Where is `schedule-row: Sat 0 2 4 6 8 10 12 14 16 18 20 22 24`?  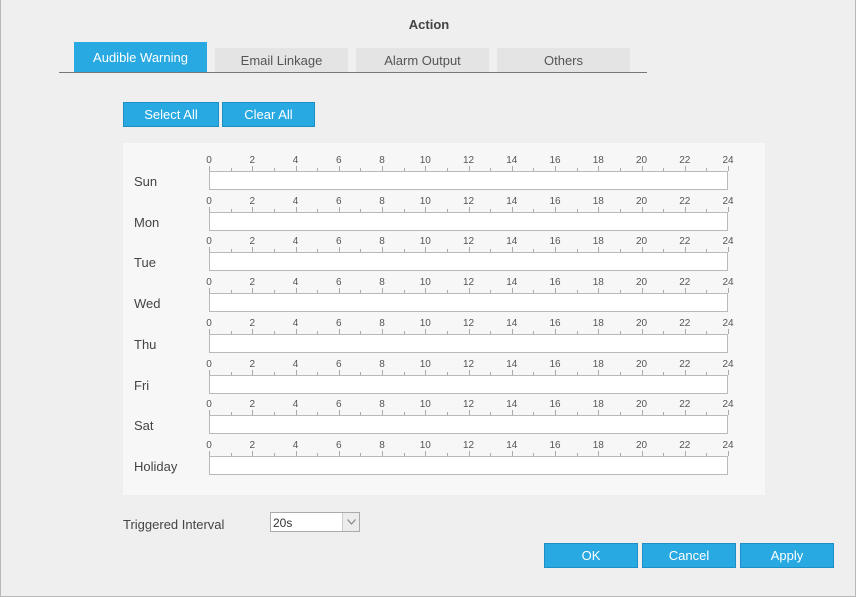 schedule-row: Sat 0 2 4 6 8 10 12 14 16 18 20 22 24 is located at coordinates (444, 419).